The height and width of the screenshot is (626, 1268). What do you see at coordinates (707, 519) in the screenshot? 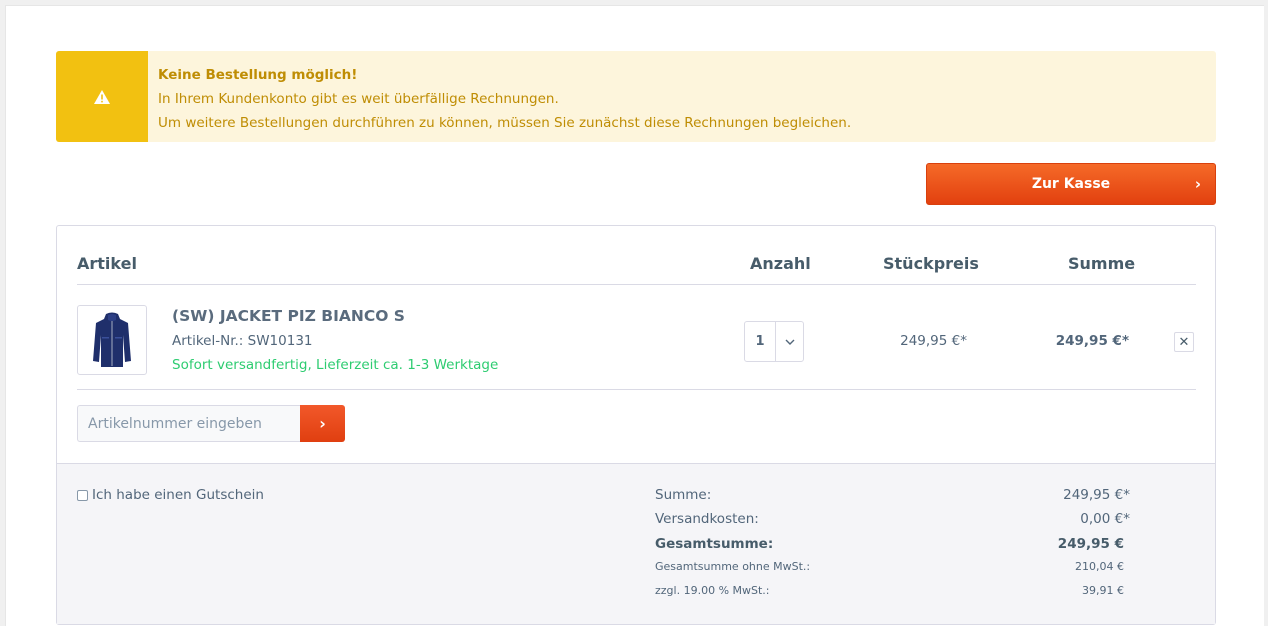
I see `shipping-label: Versandkosten:` at bounding box center [707, 519].